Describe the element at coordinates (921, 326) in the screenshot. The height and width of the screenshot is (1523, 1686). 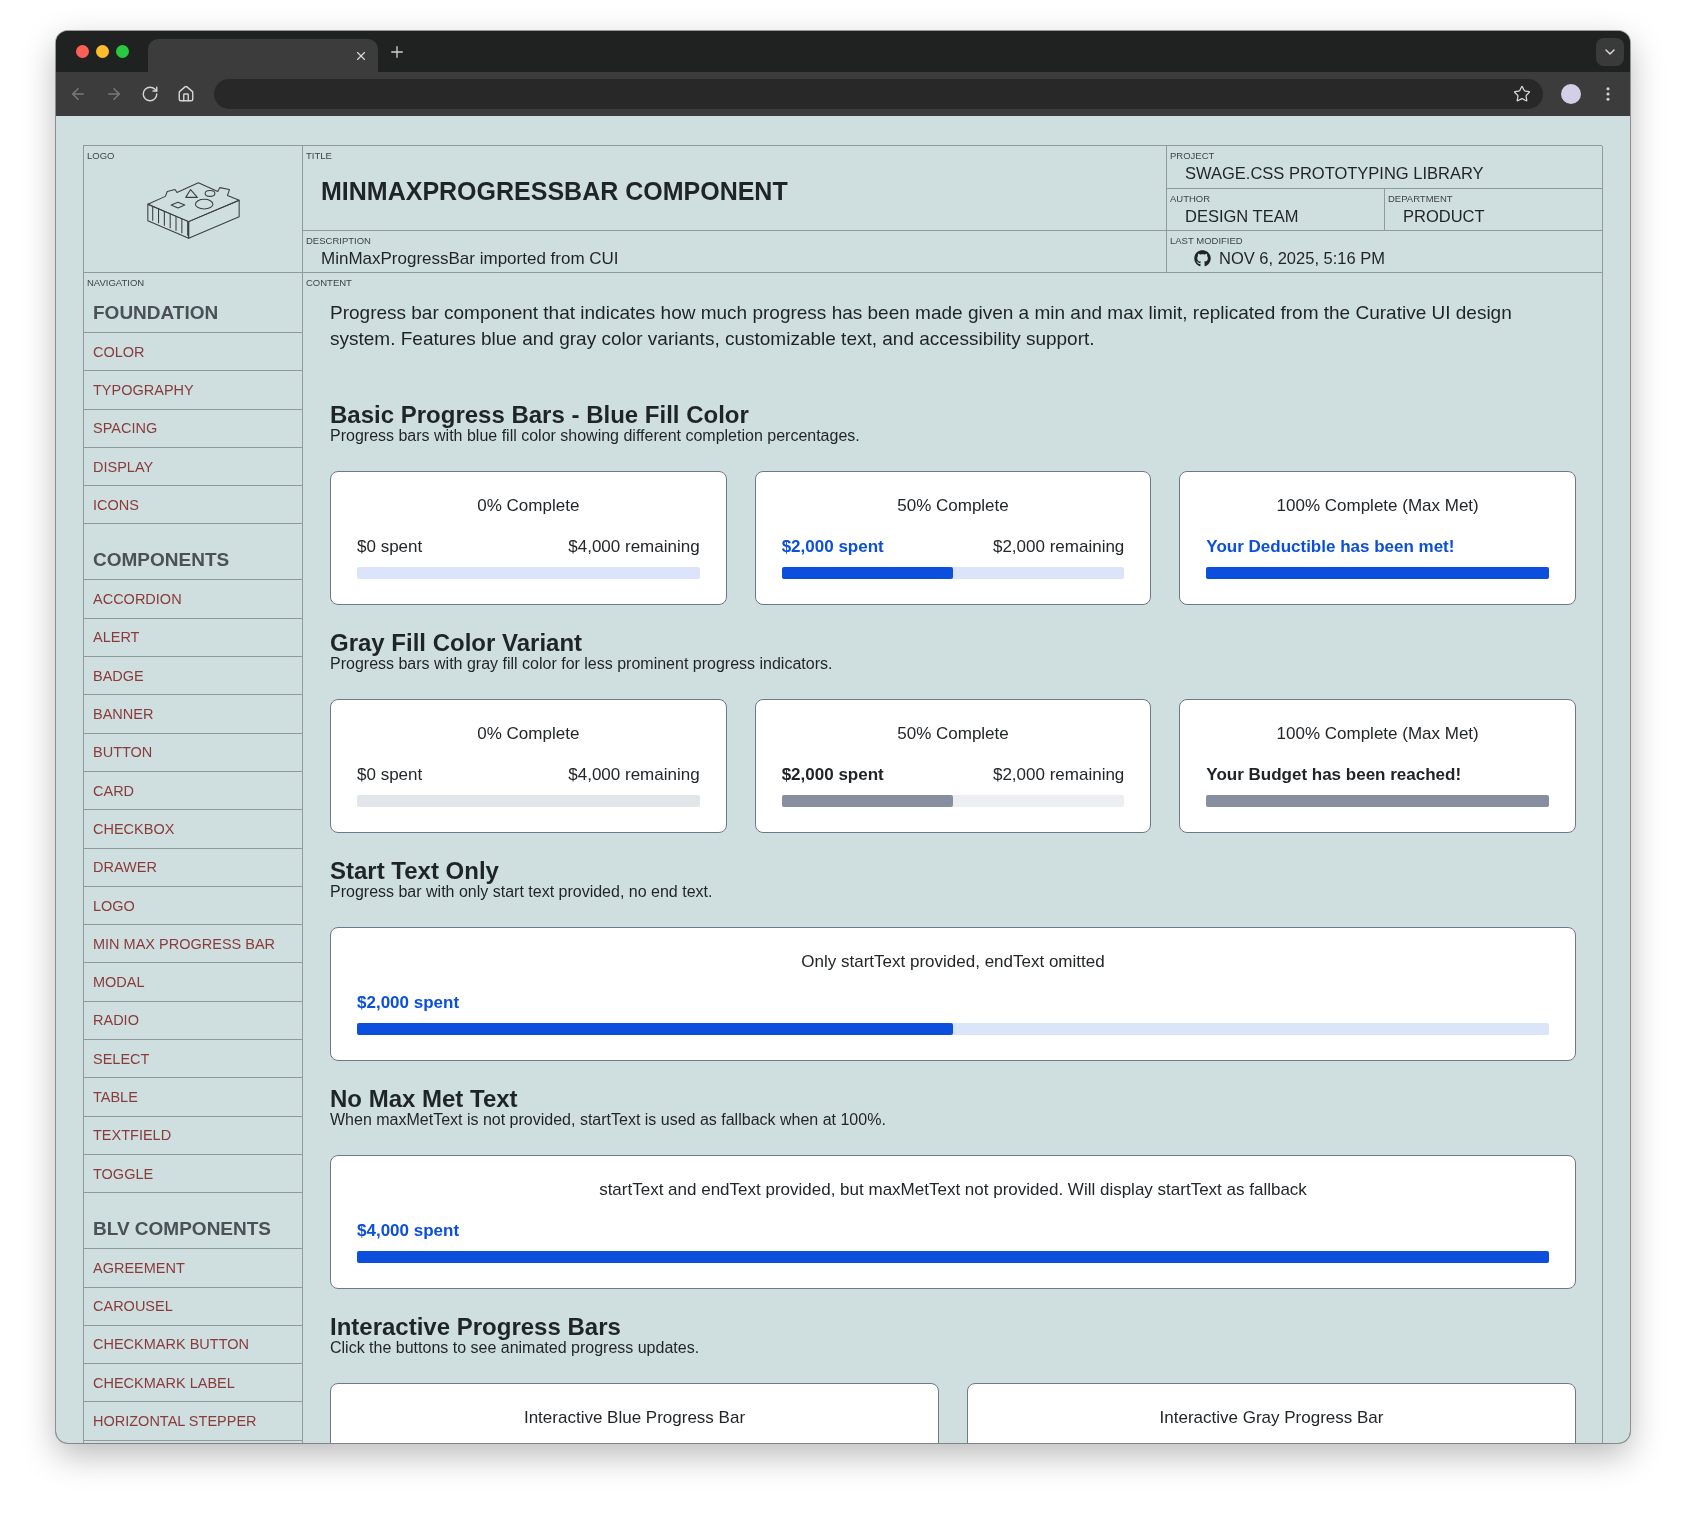
I see `intro-text: Progress bar component that indicates how much progress has been made given a min and max limit, replicated from the Curative UI design system. Features blue and gray color variants, customizable text, and accessibility support.` at that location.